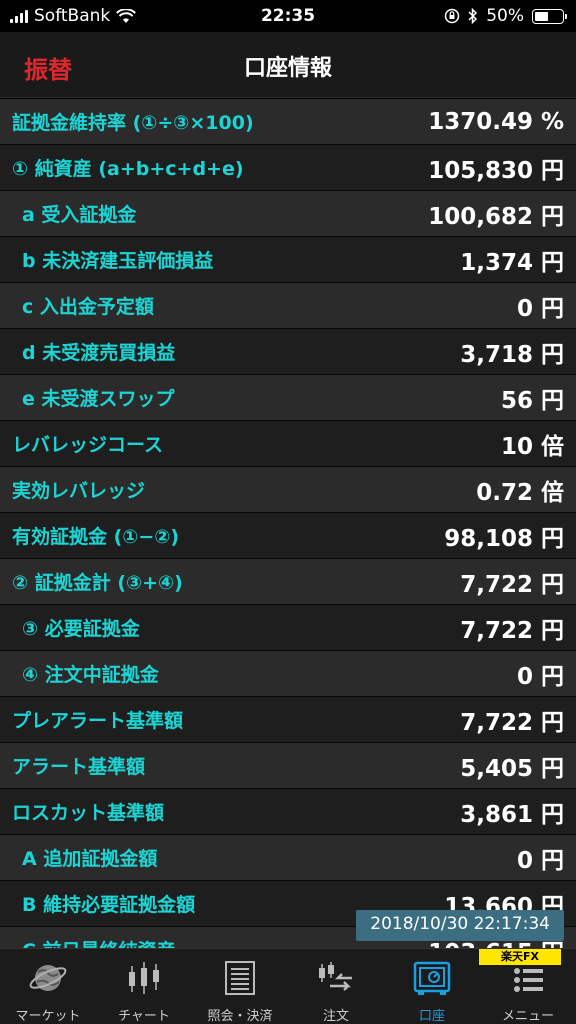  I want to click on list-item: アラート基準額 5,405 円, so click(288, 766).